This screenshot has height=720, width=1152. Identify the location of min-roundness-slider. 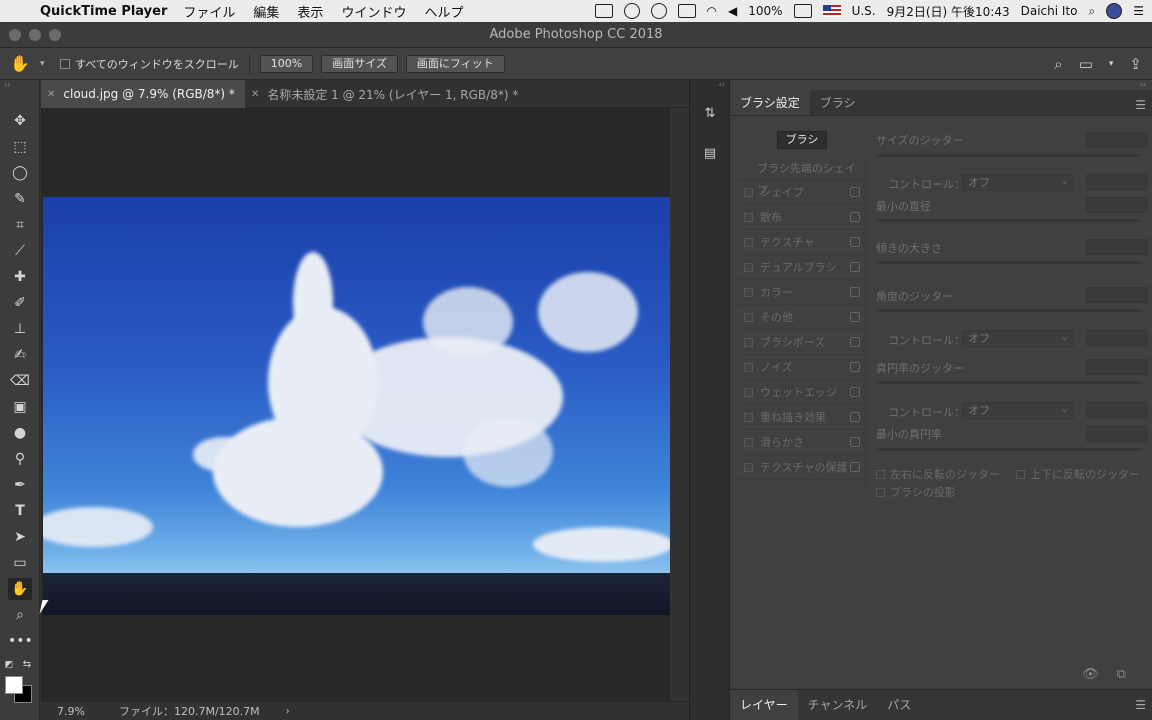
(1008, 449).